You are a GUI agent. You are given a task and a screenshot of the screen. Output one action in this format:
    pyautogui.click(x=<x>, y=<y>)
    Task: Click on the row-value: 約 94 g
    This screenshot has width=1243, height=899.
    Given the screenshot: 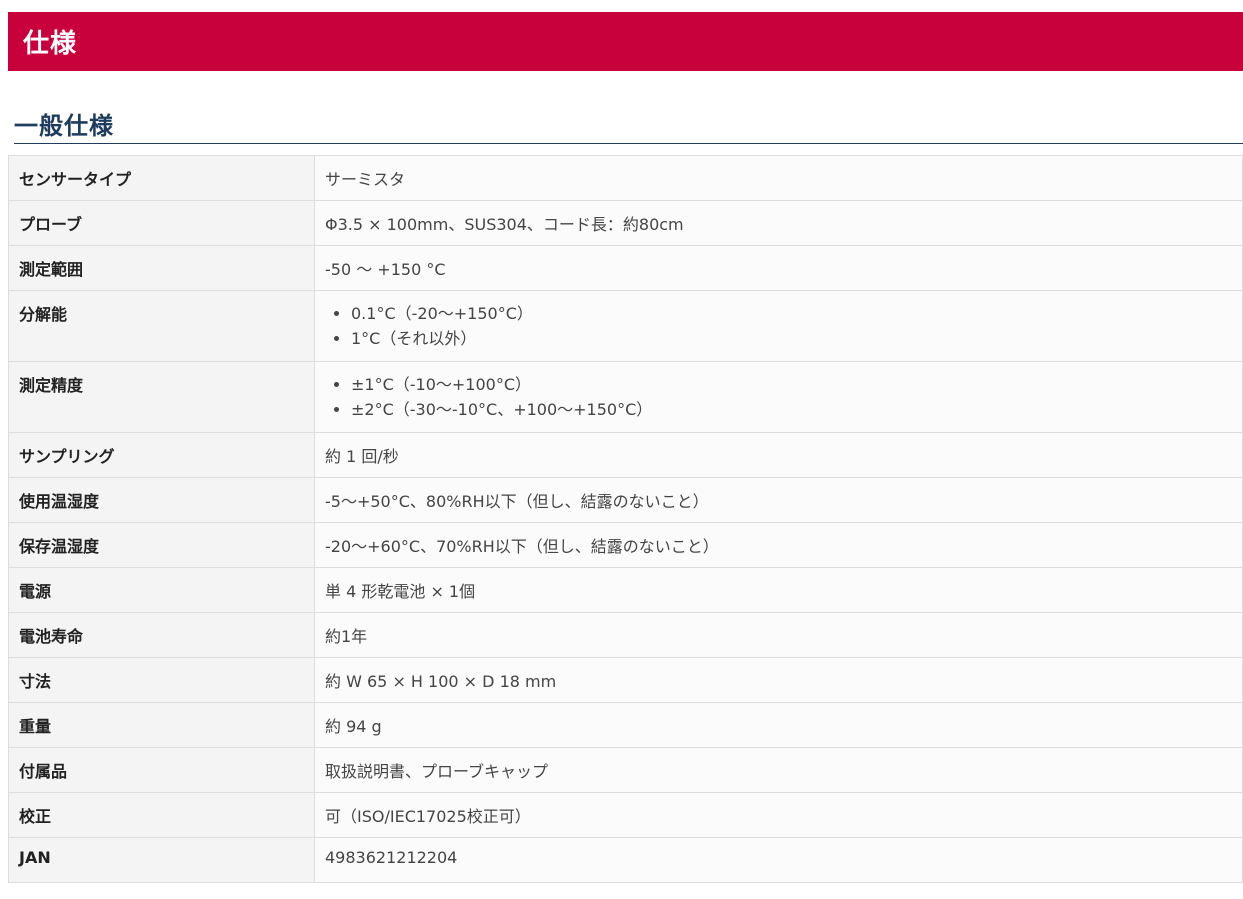 What is the action you would take?
    pyautogui.click(x=778, y=725)
    